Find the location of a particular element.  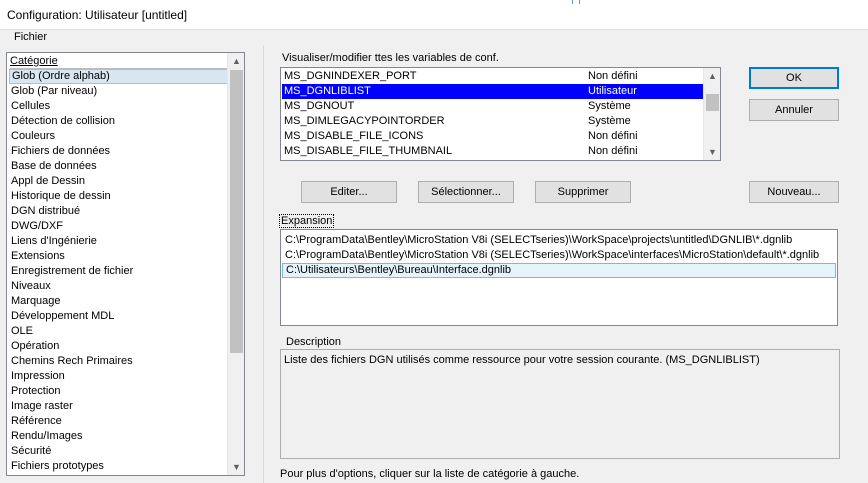

category-item: Rendu/Images is located at coordinates (119, 436).